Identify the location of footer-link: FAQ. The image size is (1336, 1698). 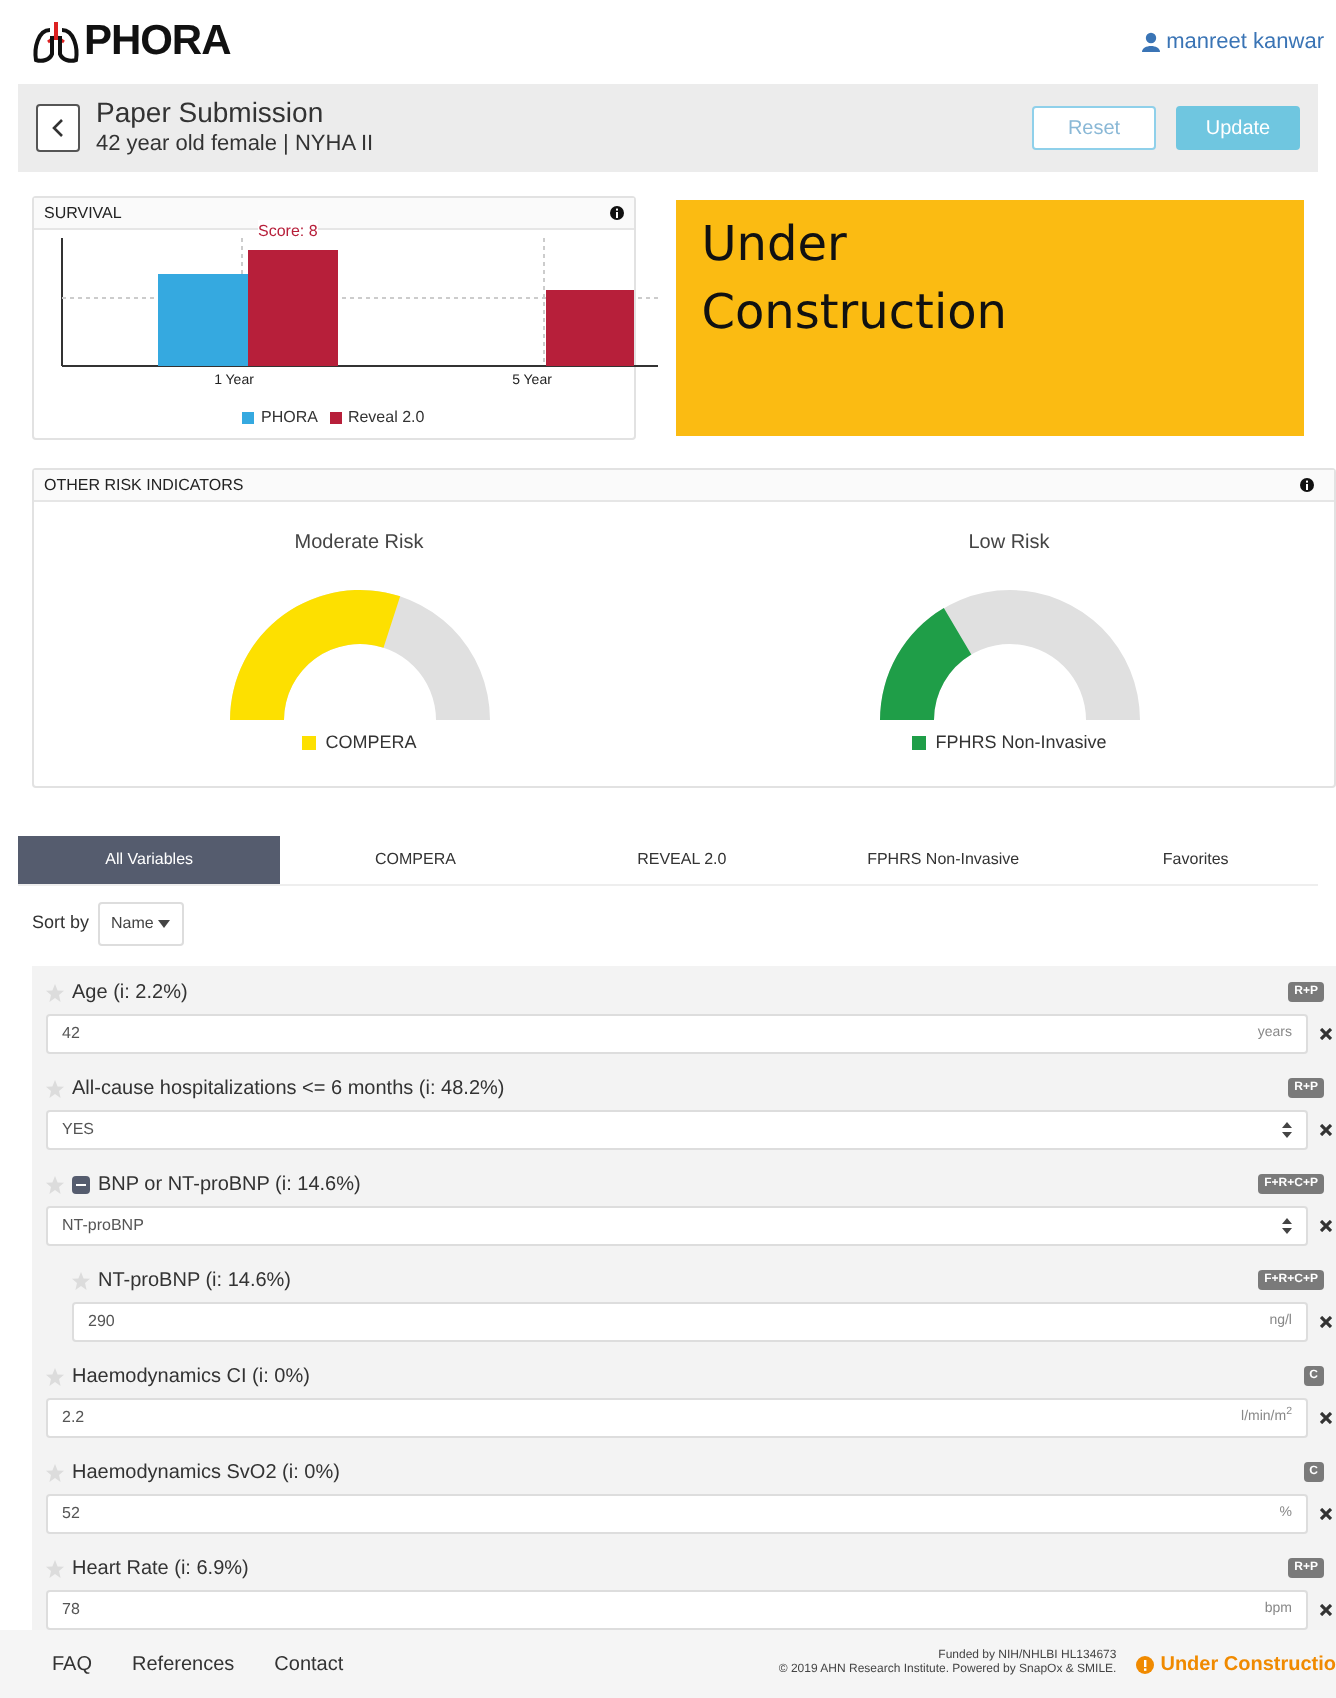
(72, 1664).